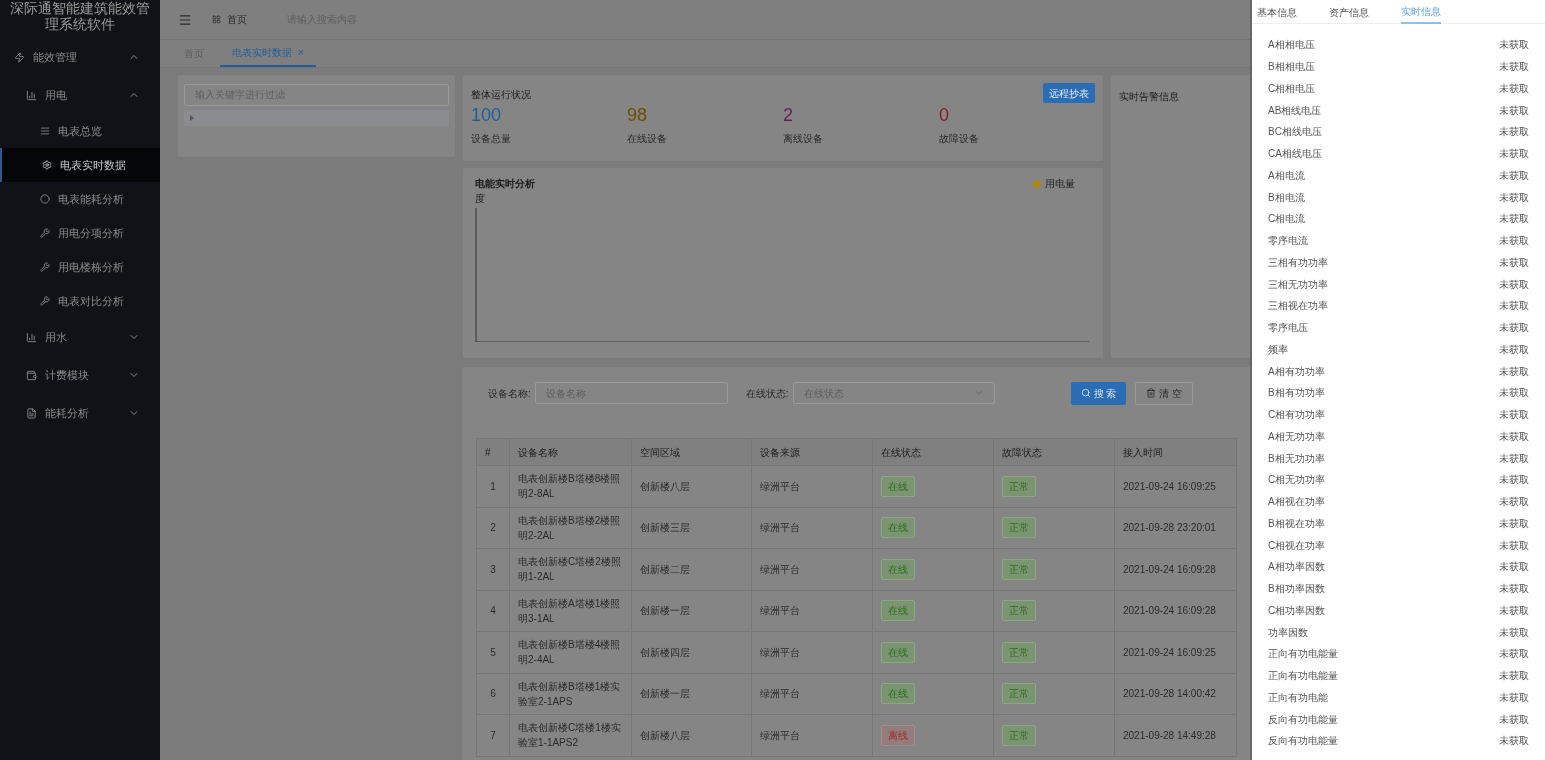 The height and width of the screenshot is (760, 1545). Describe the element at coordinates (80, 301) in the screenshot. I see `sidebar-item: 电表对比分析` at that location.